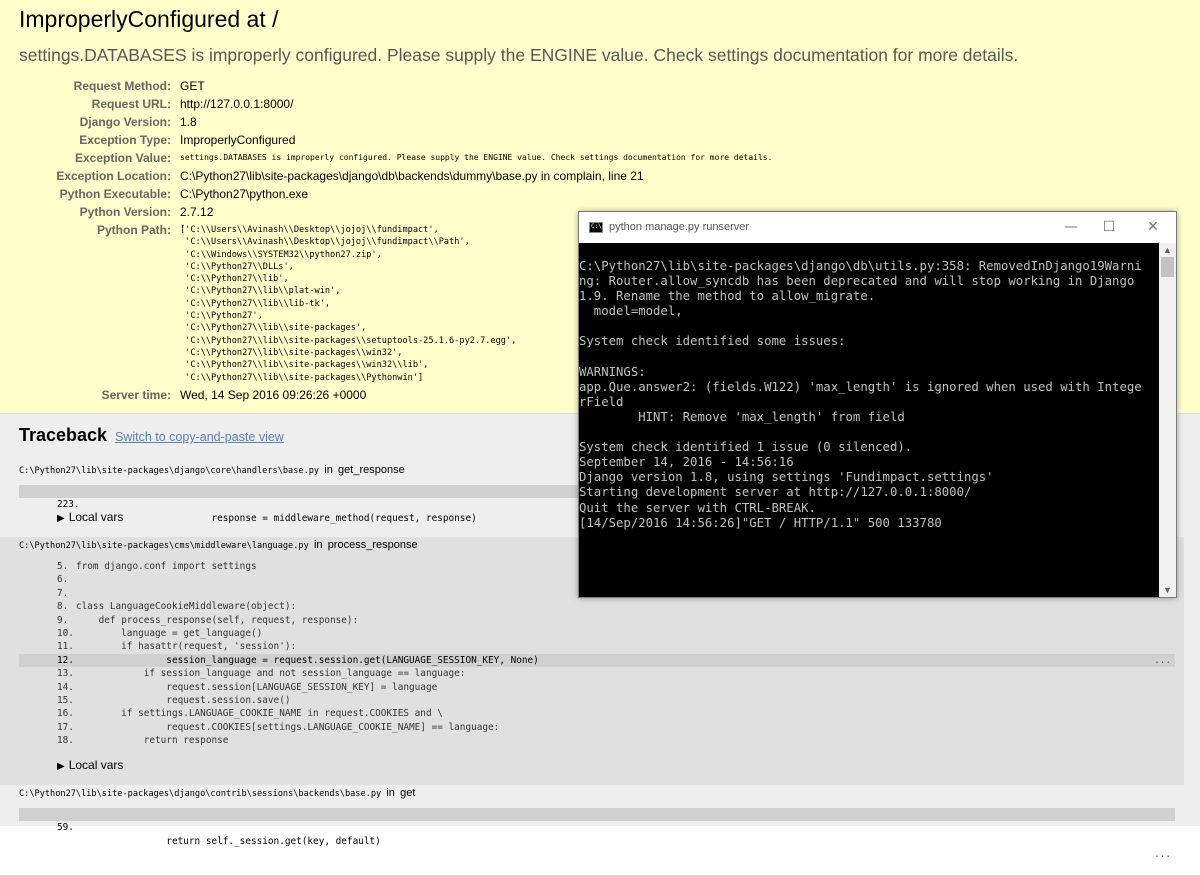  I want to click on frame-function: get, so click(408, 793).